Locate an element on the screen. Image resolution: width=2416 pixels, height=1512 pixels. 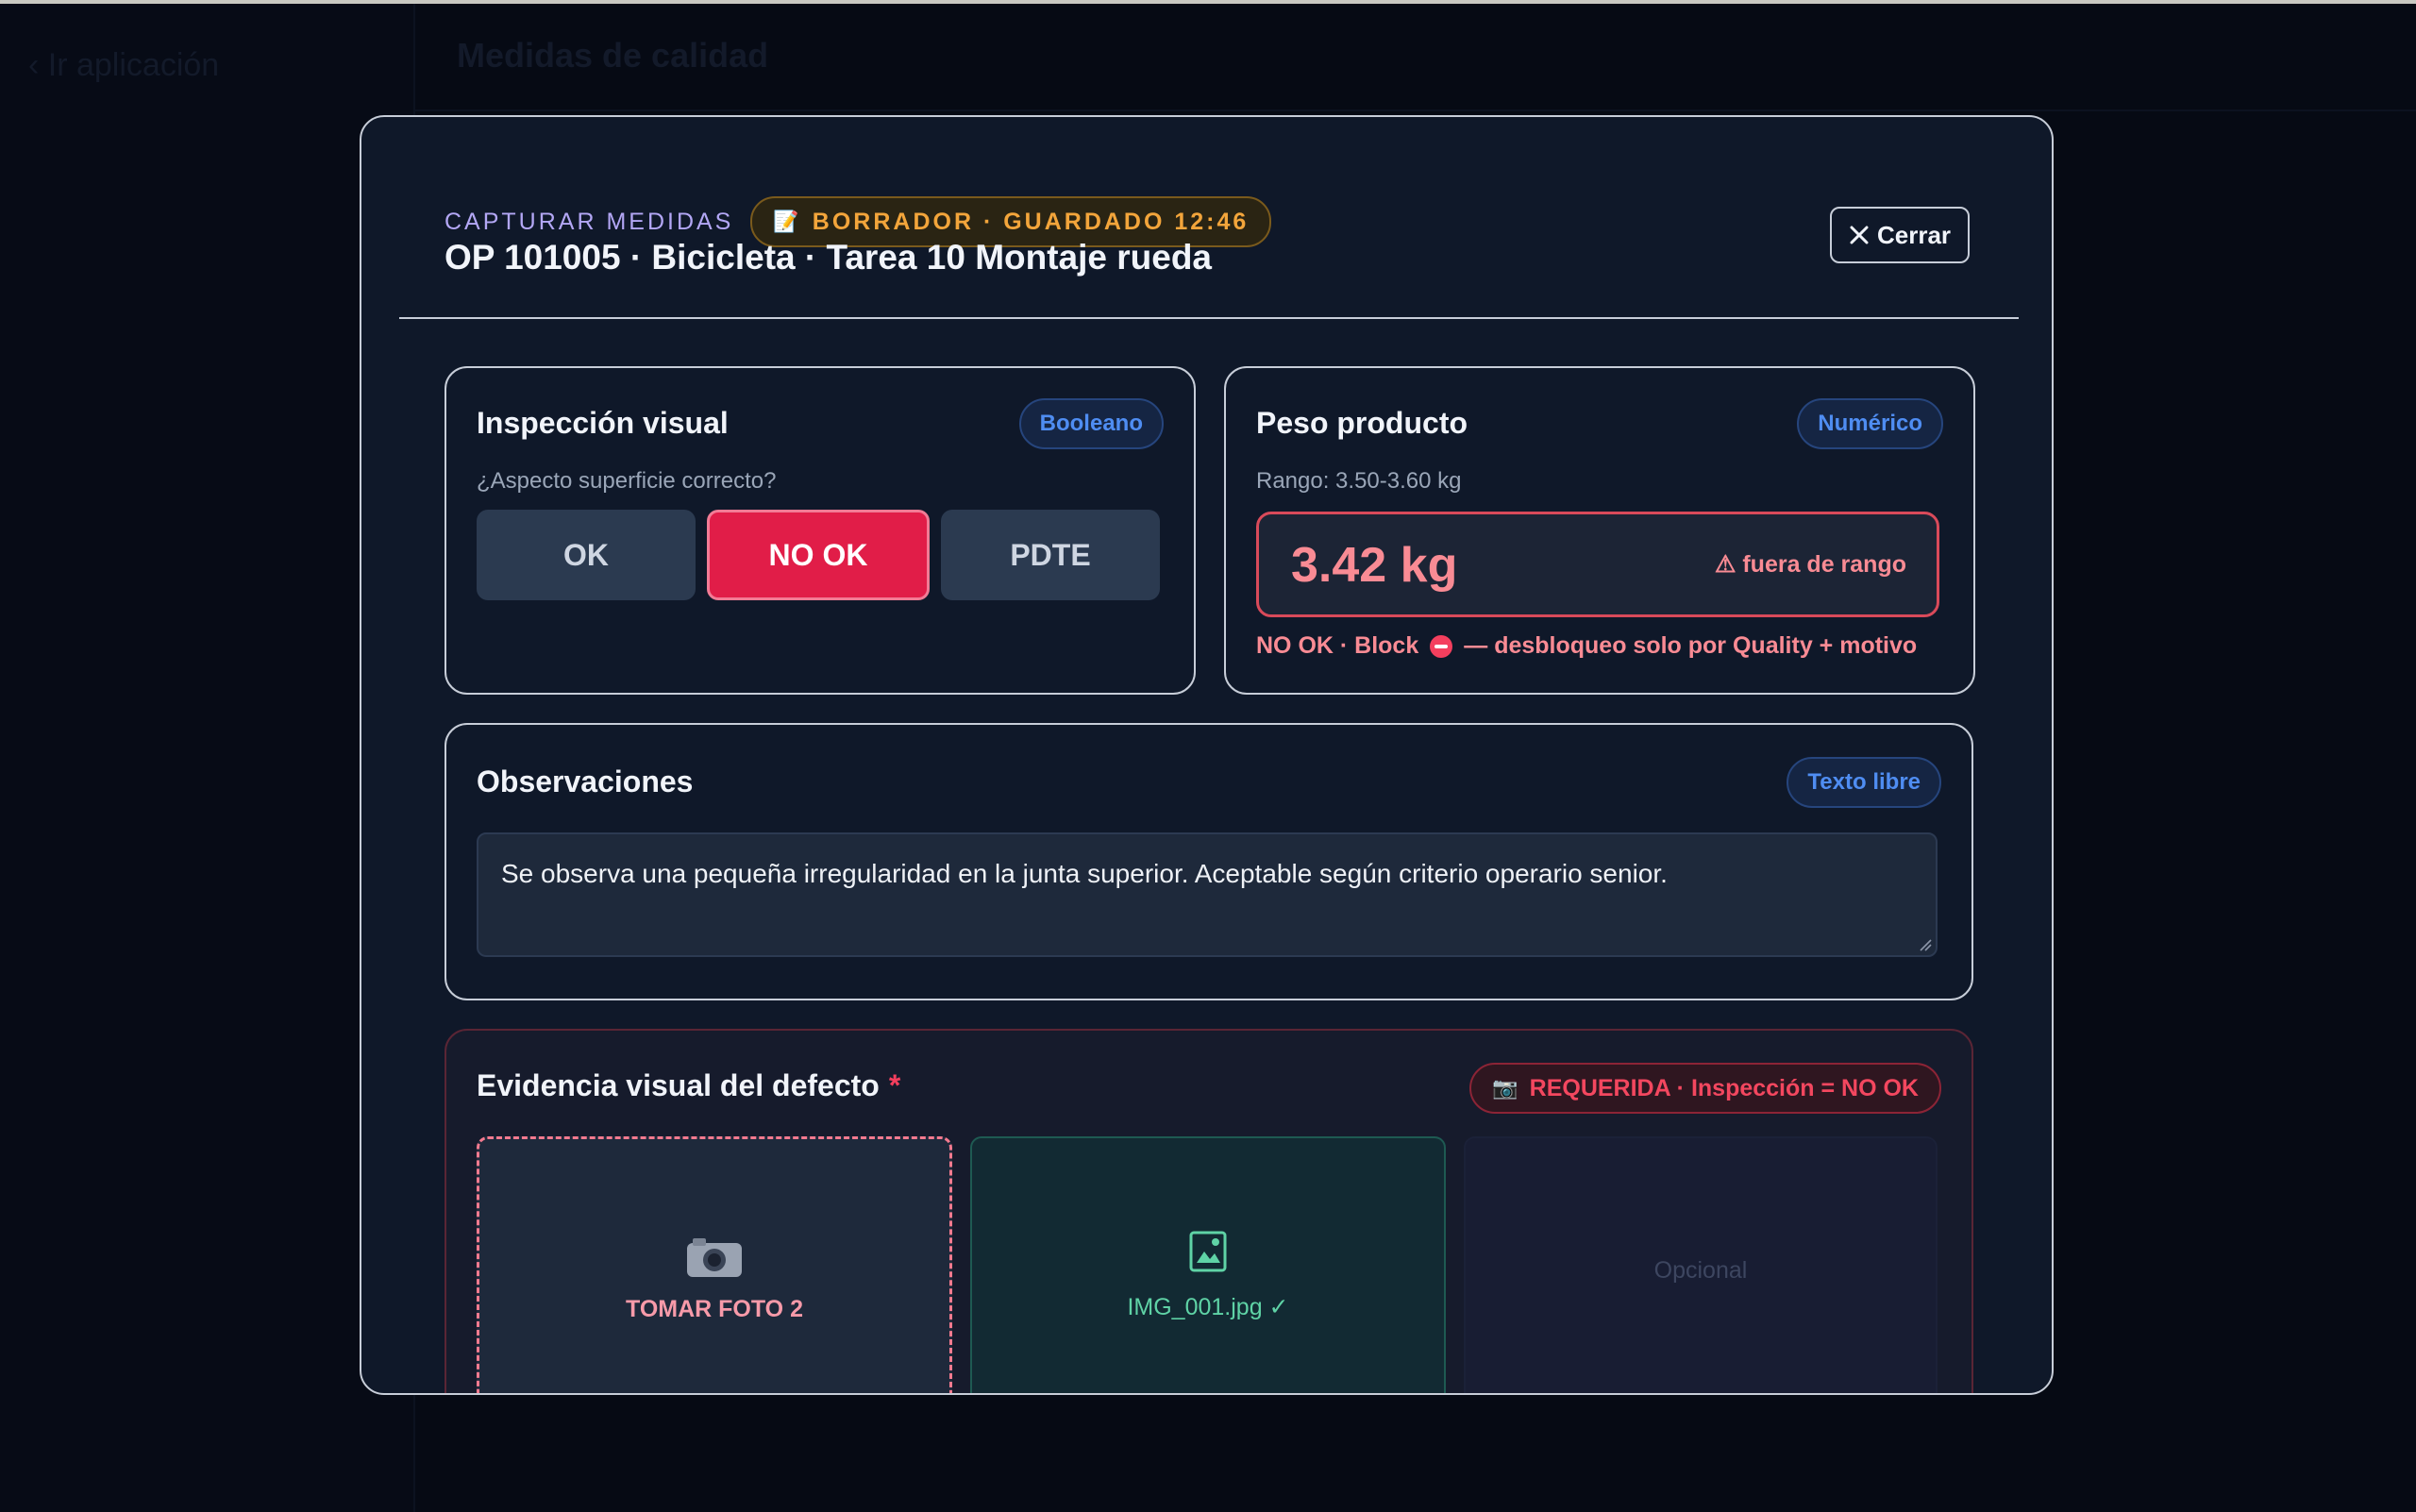
uploaded-photo-slot: IMG_001.jpg ✓ is located at coordinates (1208, 1264).